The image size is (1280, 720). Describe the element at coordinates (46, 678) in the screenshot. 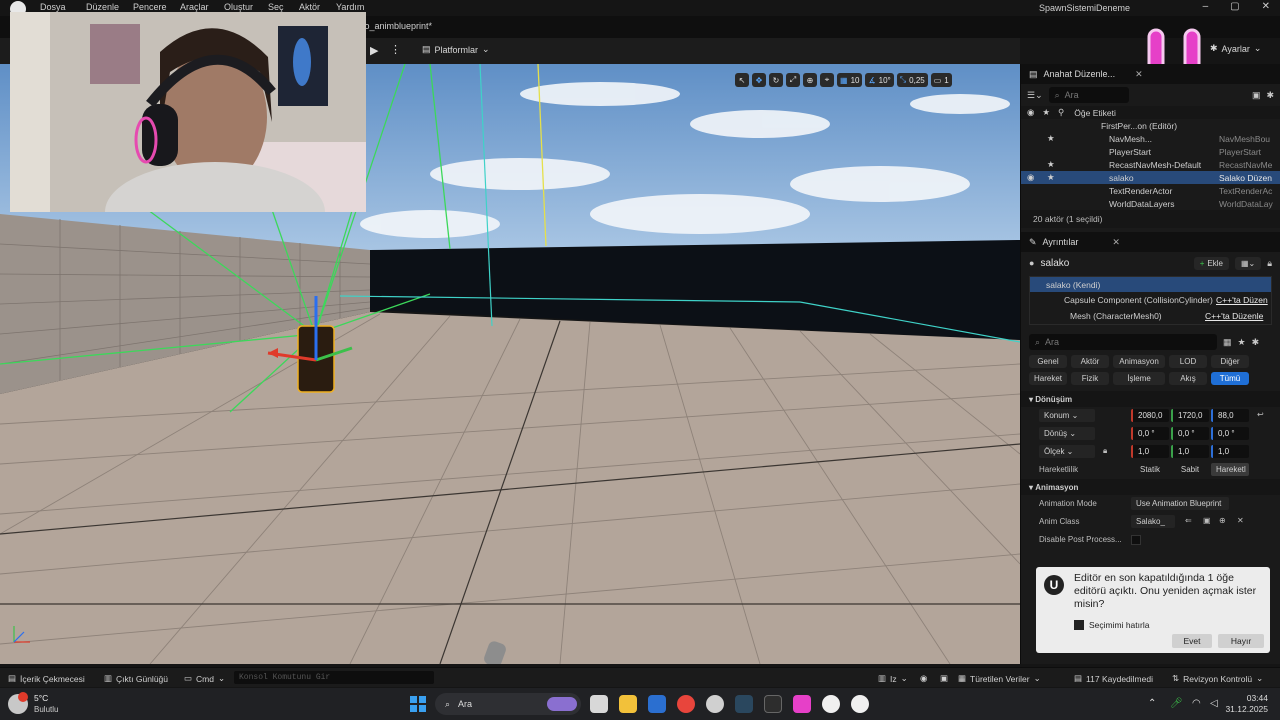

I see `content-drawer-button: ▤ İçerik Çekmecesi` at that location.